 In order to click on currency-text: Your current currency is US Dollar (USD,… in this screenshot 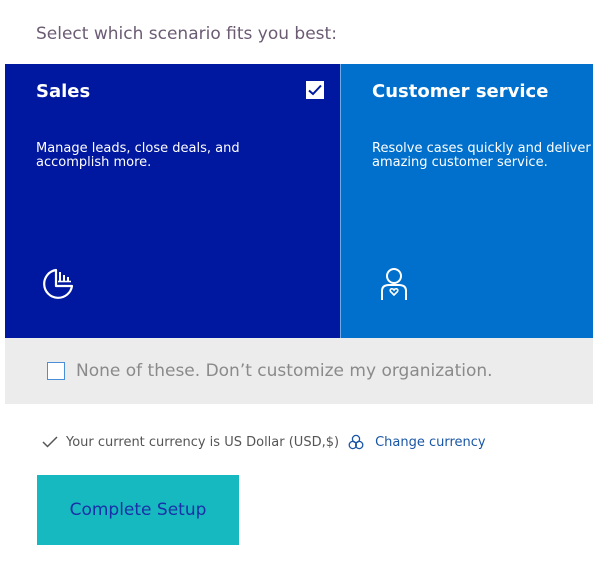, I will do `click(203, 442)`.